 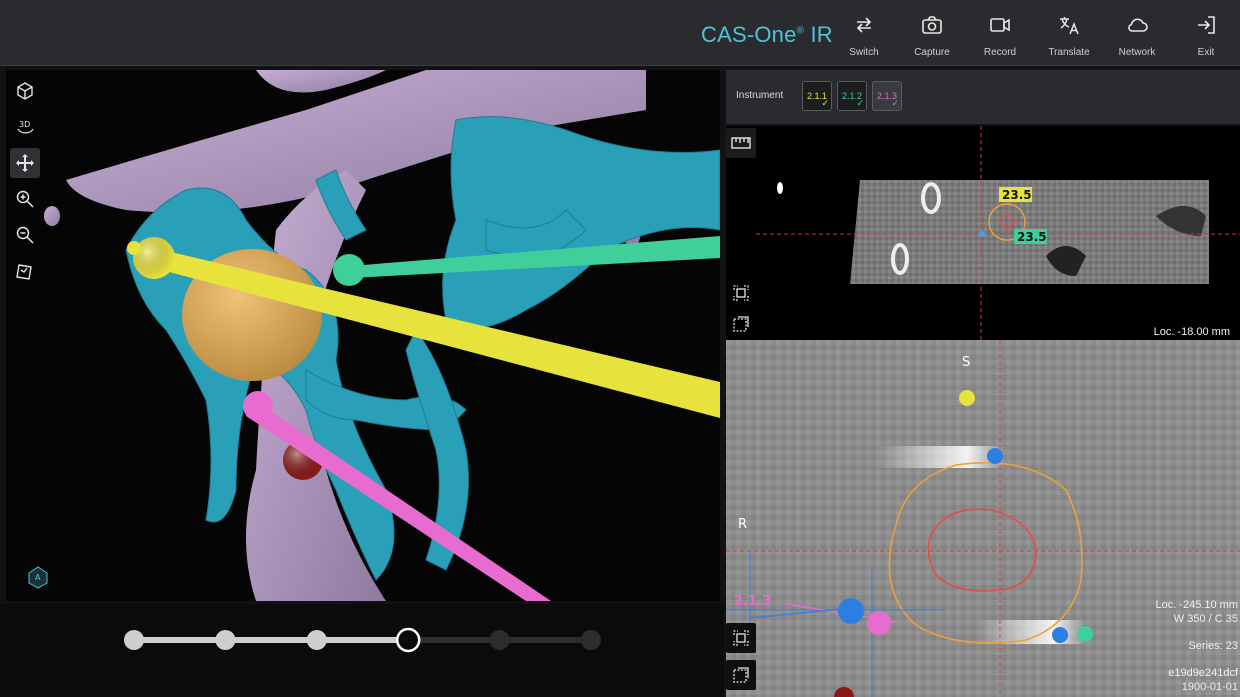 I want to click on procedure-timeline, so click(x=362, y=650).